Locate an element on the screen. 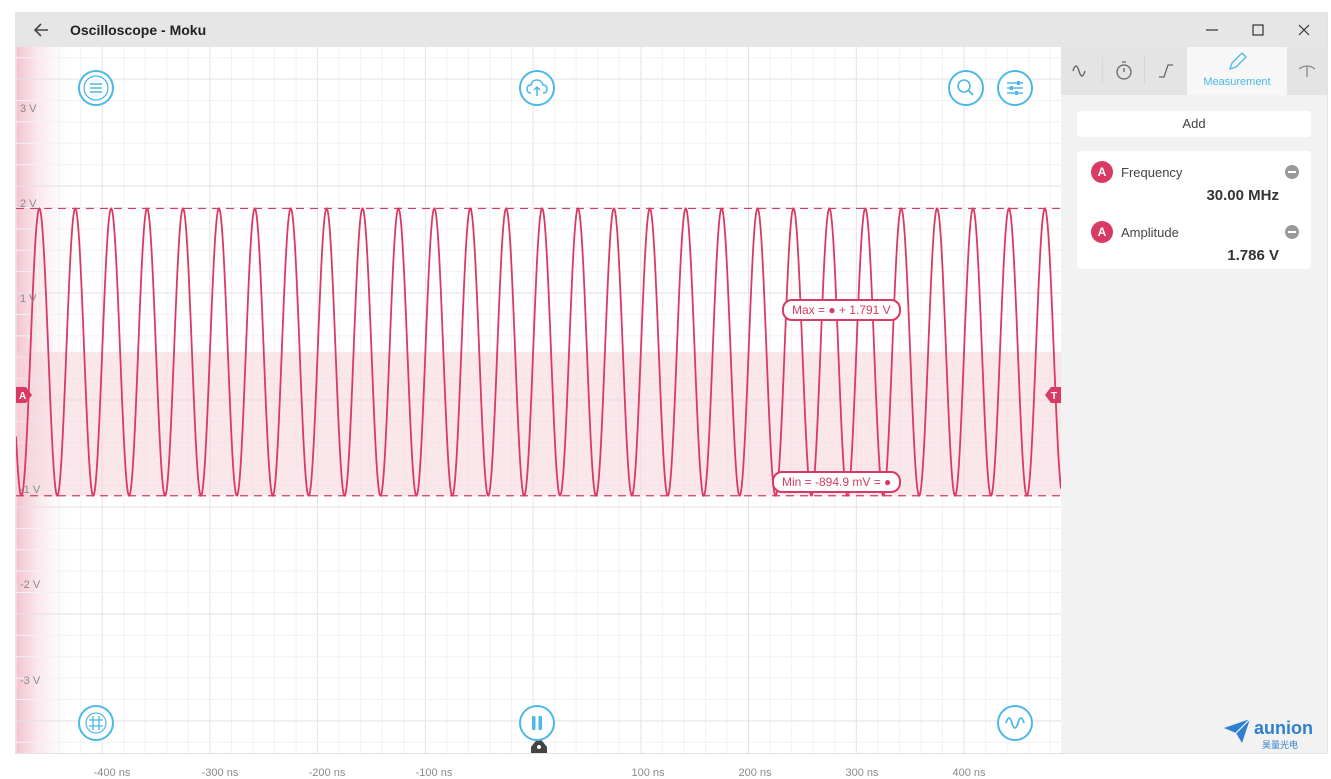  measurement-name: Frequency is located at coordinates (1152, 172).